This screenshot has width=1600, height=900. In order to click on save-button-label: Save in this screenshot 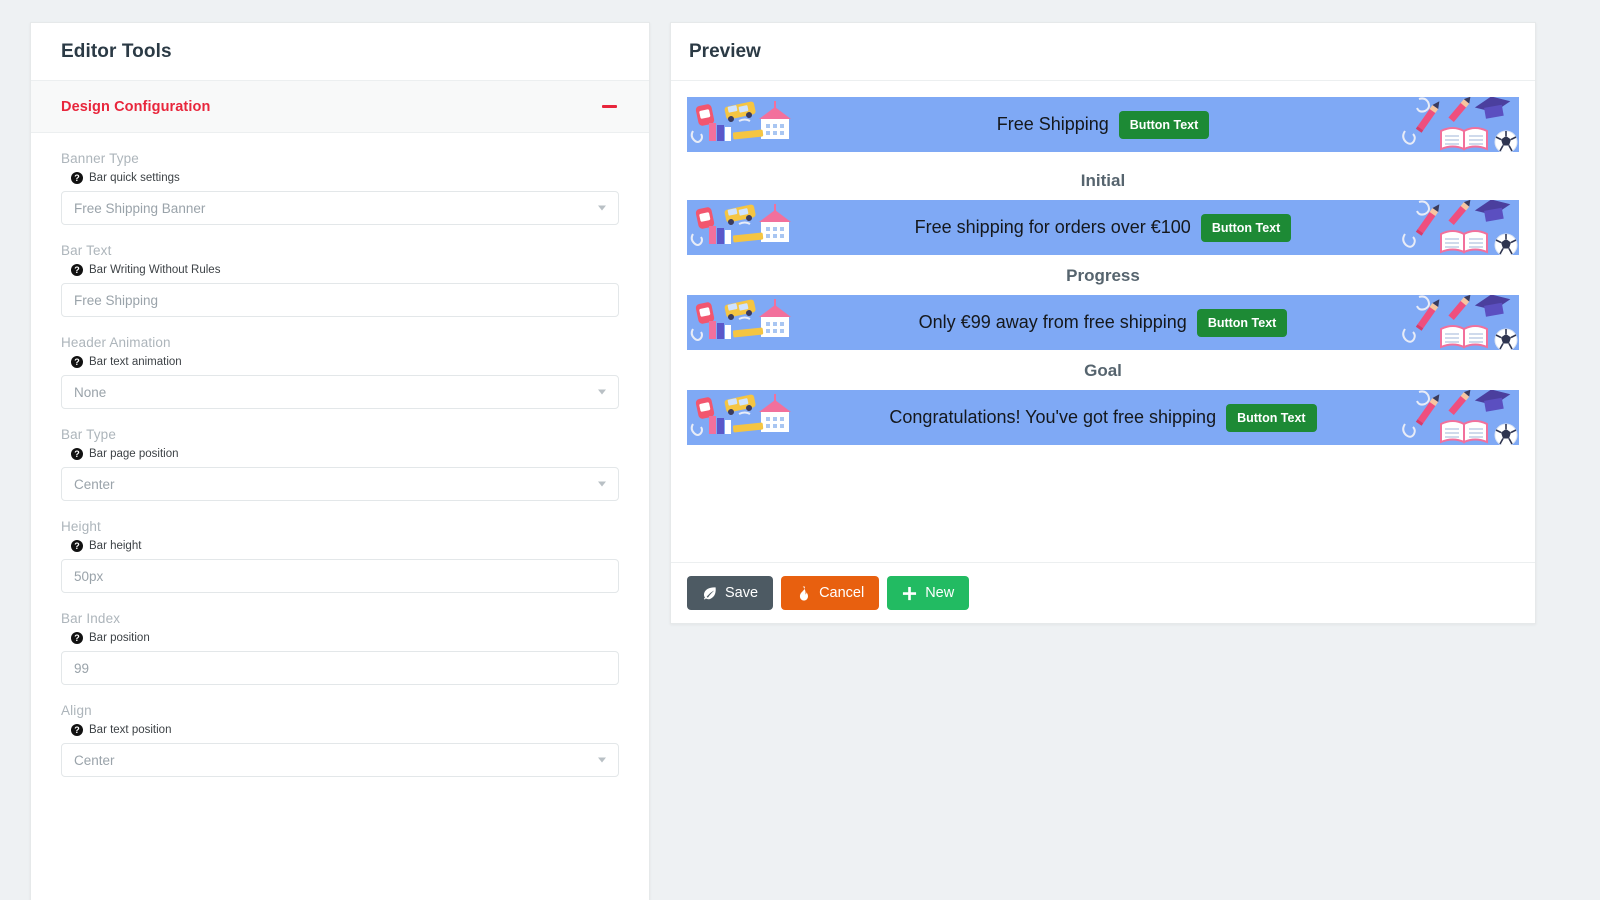, I will do `click(742, 593)`.